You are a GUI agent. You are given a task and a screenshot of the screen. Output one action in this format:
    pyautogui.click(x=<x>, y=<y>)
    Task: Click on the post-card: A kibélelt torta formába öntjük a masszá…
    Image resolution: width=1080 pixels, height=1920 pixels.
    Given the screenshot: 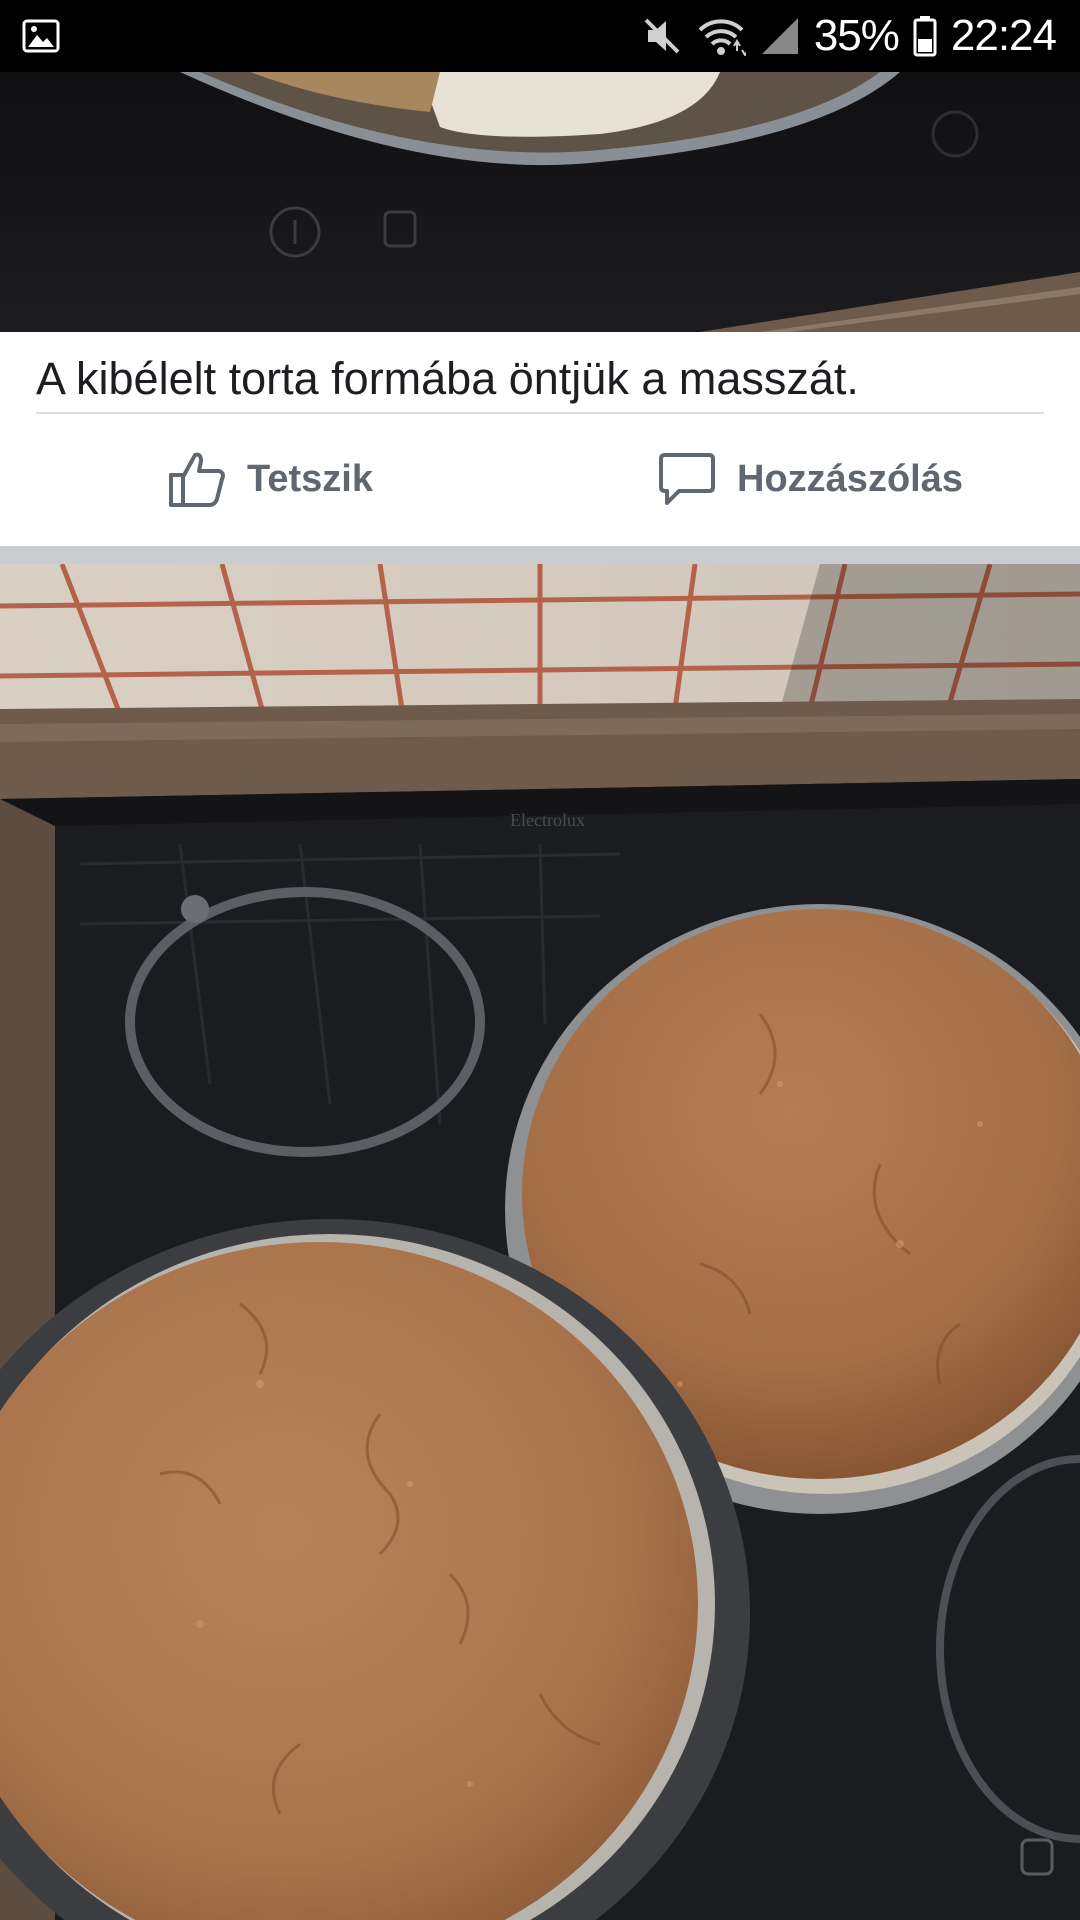 What is the action you would take?
    pyautogui.click(x=540, y=439)
    